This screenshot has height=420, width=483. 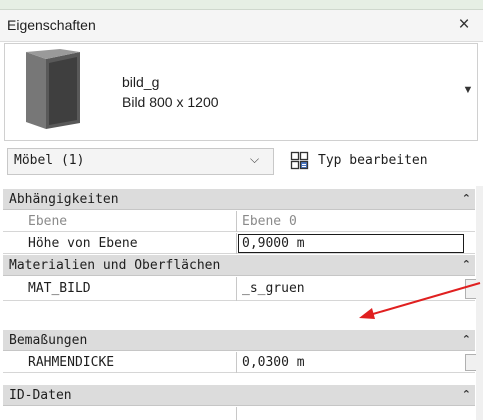 What do you see at coordinates (48, 340) in the screenshot?
I see `section-title: Bemaßungen` at bounding box center [48, 340].